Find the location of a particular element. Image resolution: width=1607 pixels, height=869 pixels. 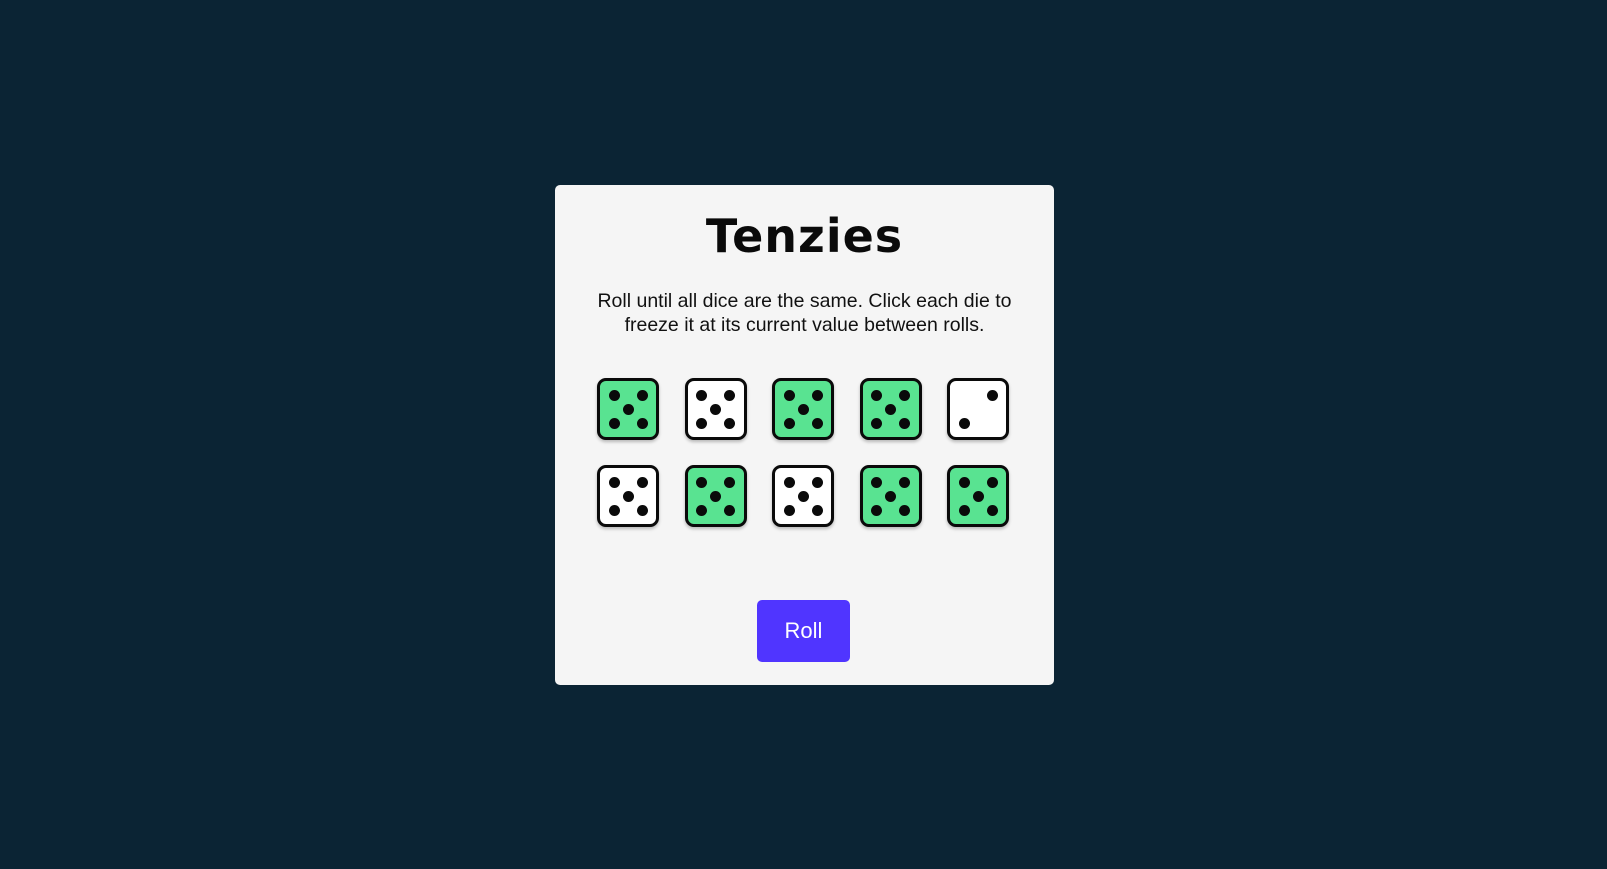

dice-grid is located at coordinates (805, 452).